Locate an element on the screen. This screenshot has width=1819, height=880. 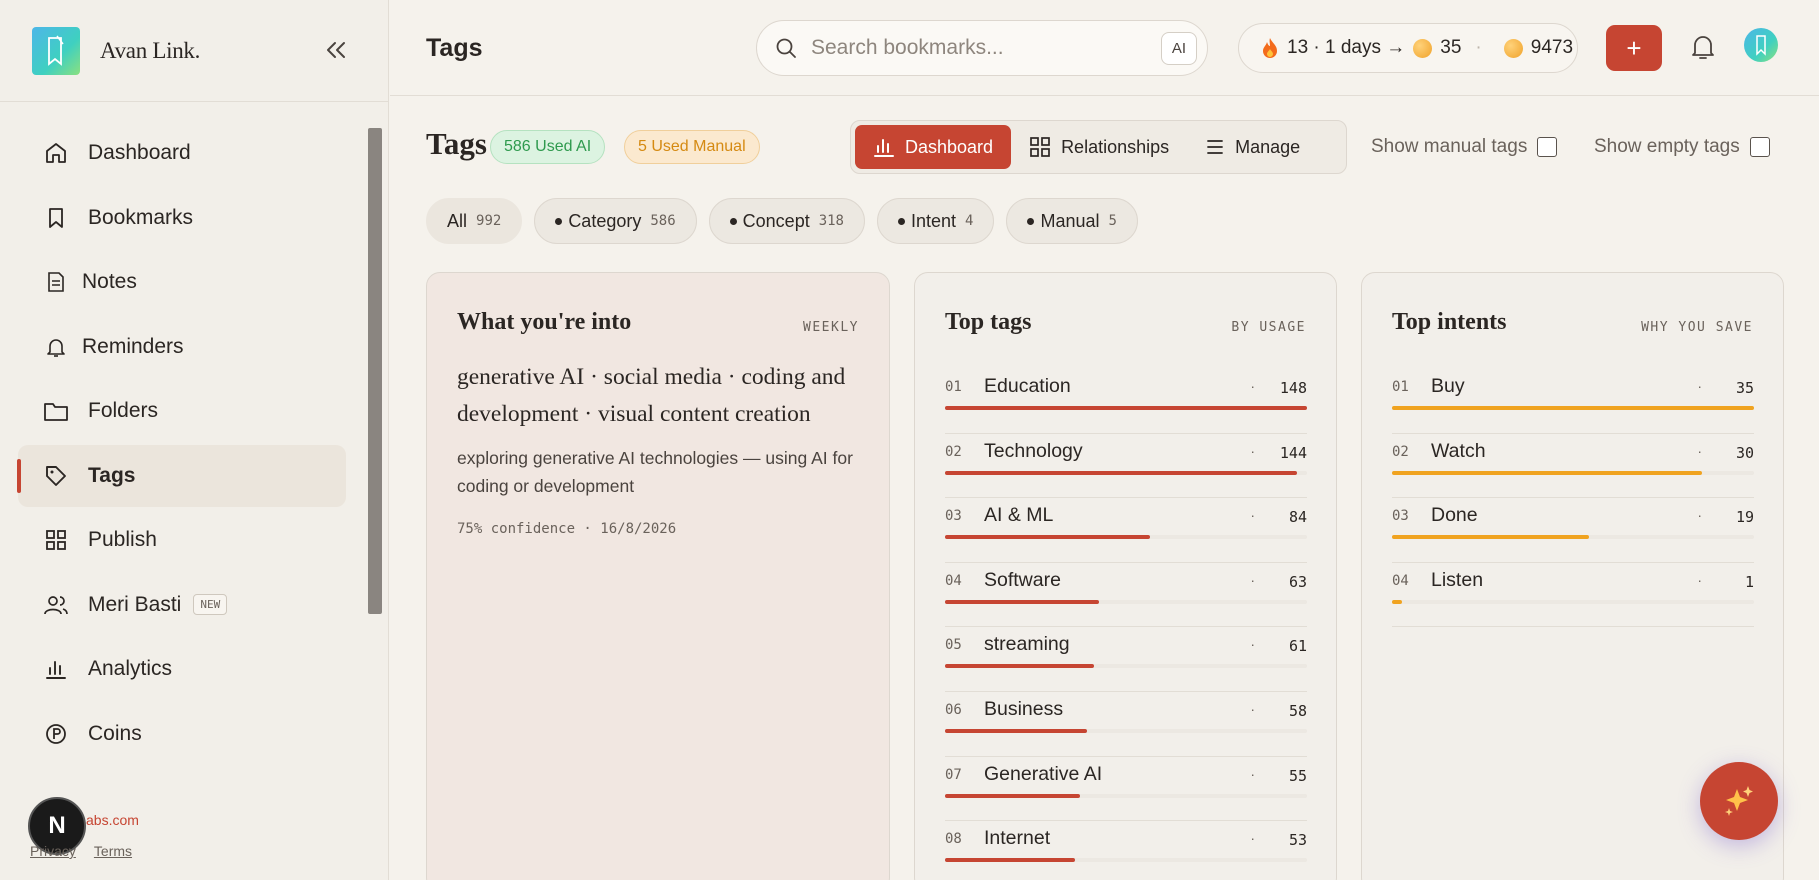
notifications-button is located at coordinates (1703, 47).